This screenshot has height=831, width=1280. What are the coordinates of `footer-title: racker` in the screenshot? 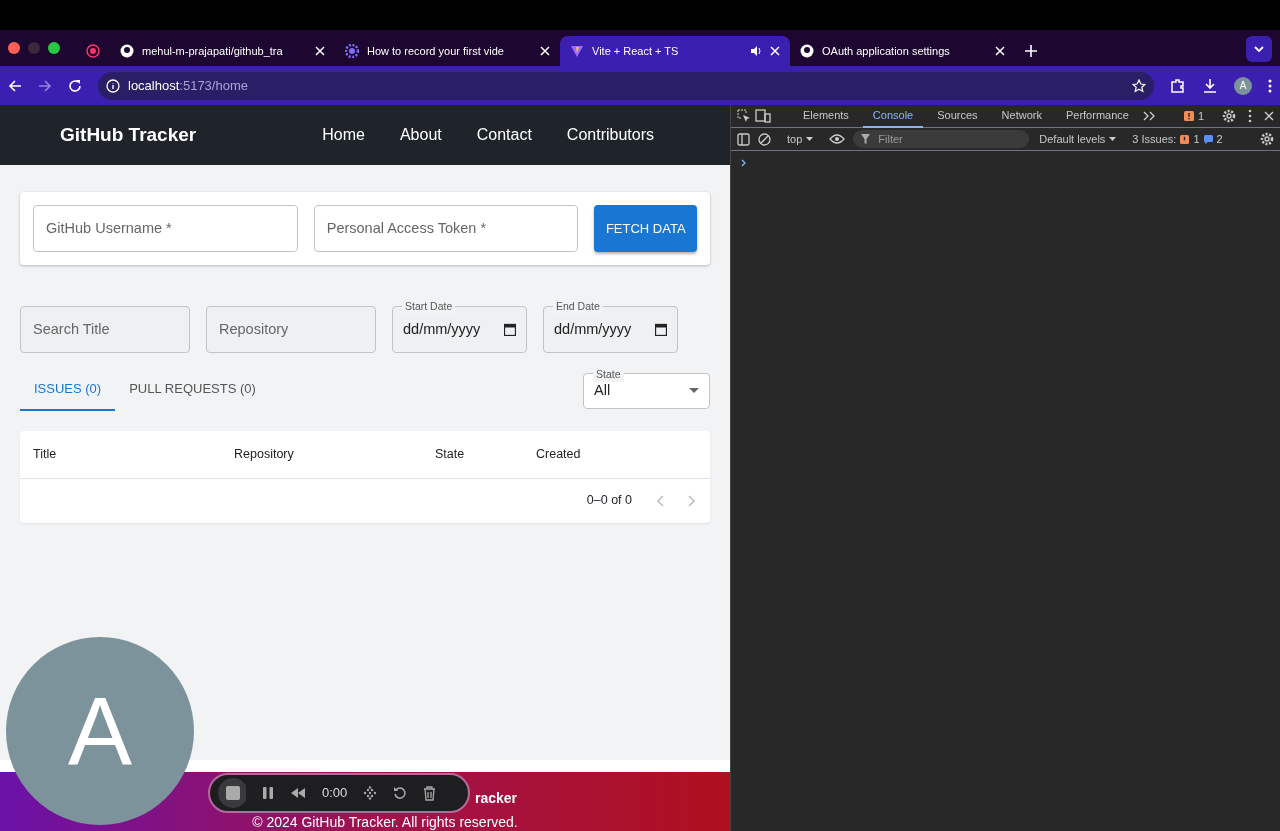 It's located at (495, 798).